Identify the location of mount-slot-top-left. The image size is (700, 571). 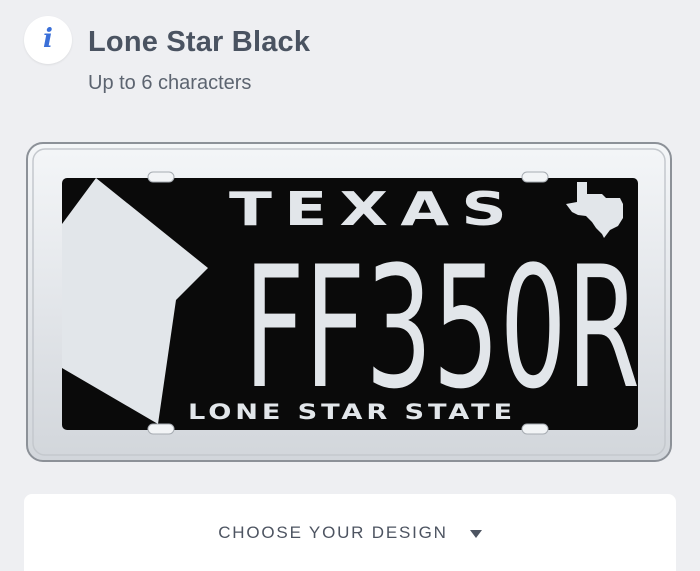
(161, 177).